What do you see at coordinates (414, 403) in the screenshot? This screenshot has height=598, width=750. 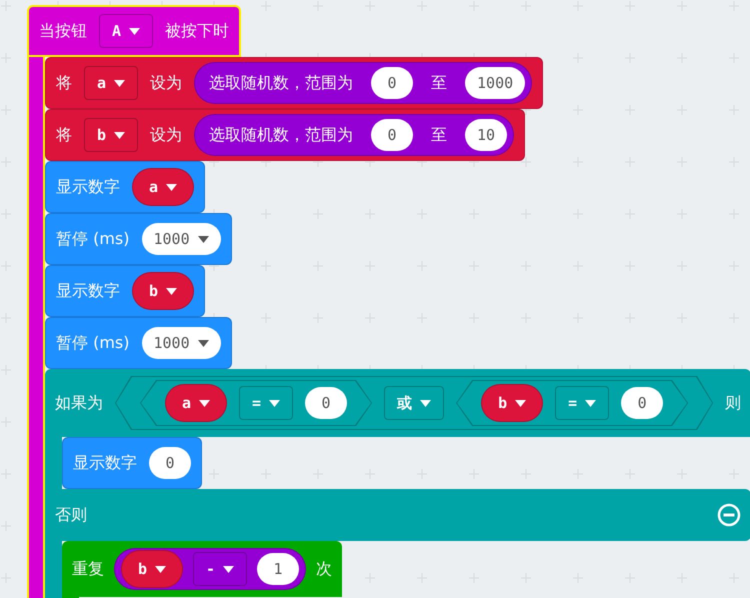 I see `condition-block: a = 0 或 b = 0` at bounding box center [414, 403].